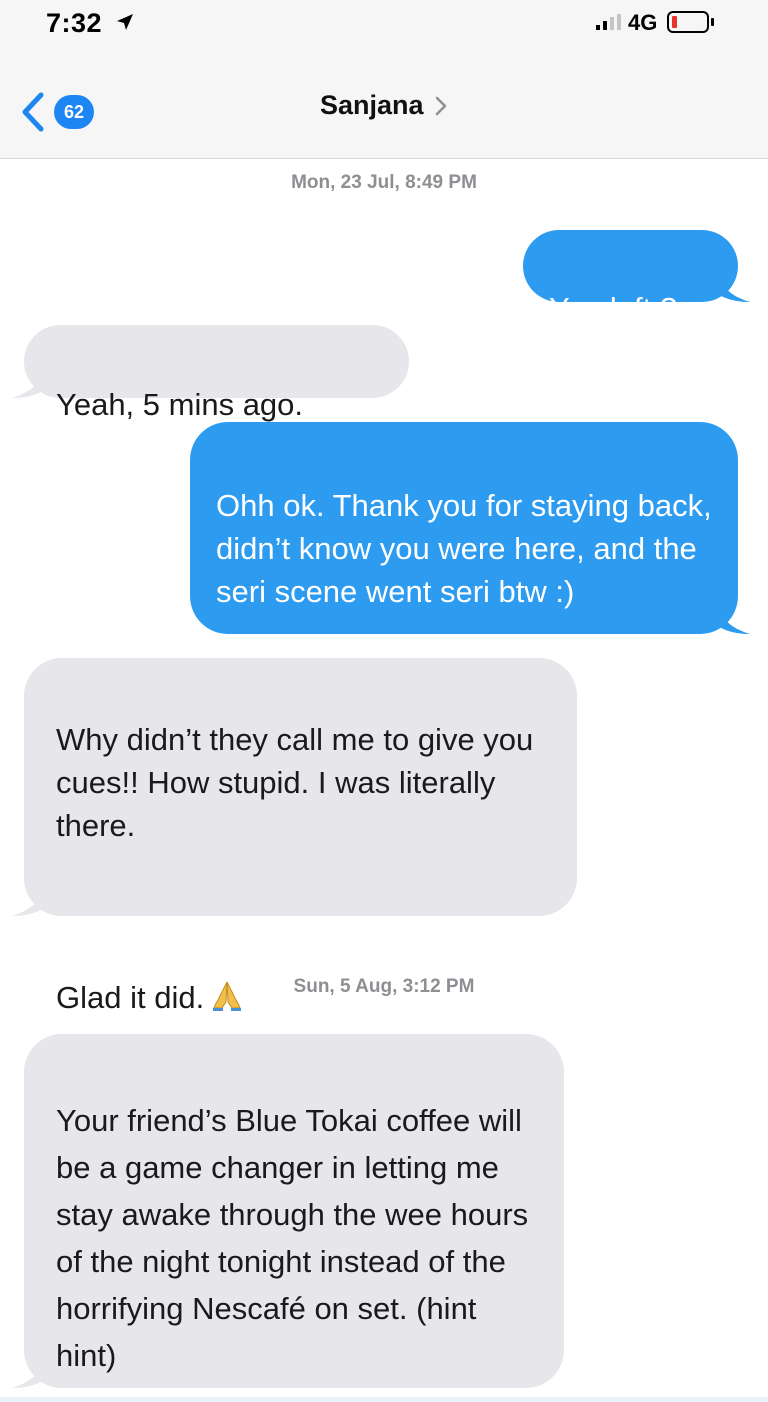 This screenshot has width=768, height=1402. I want to click on network-type: 4G, so click(643, 22).